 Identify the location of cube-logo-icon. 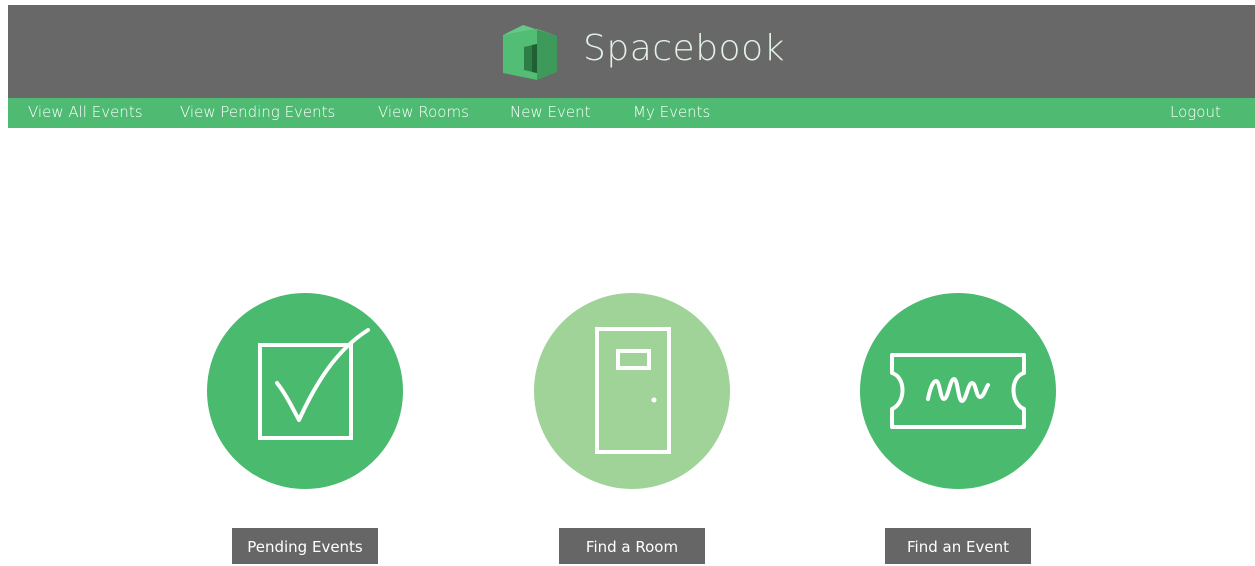
(530, 52).